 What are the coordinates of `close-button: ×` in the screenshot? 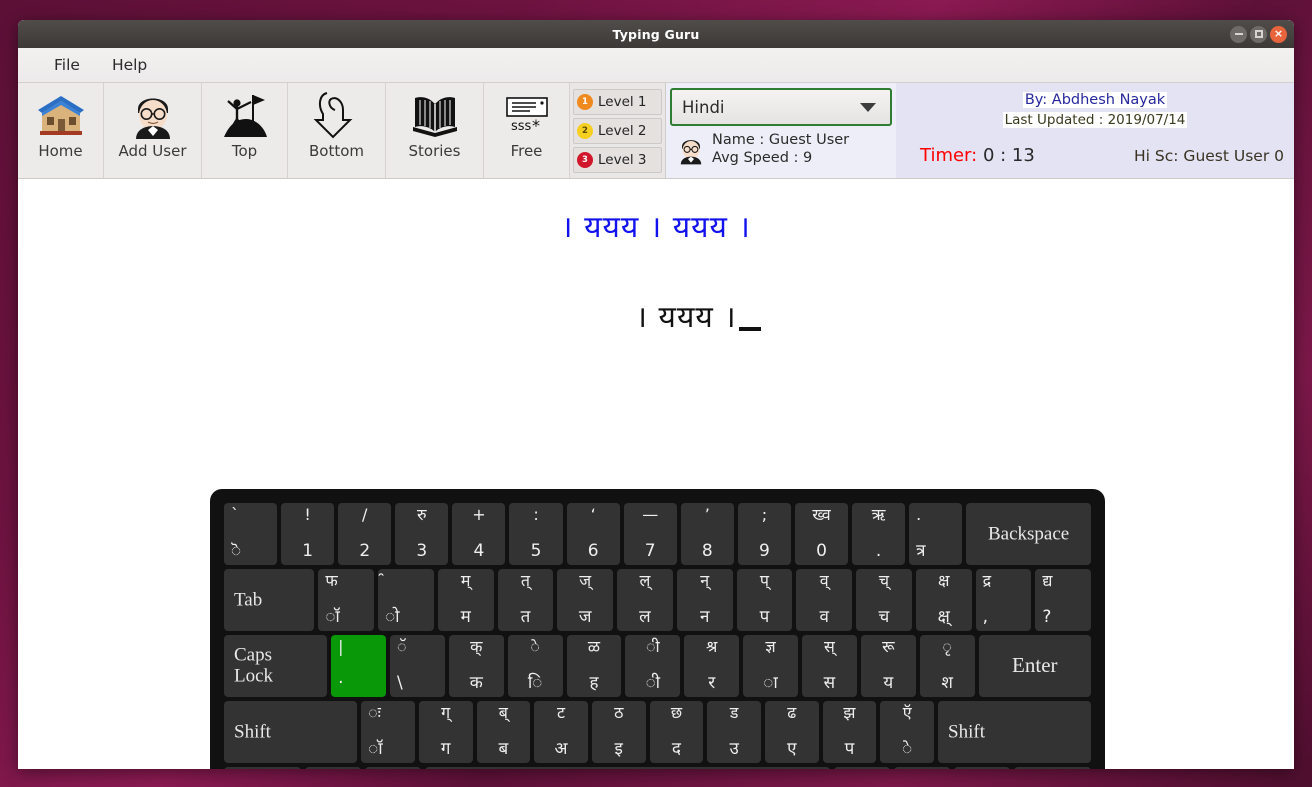 It's located at (1278, 34).